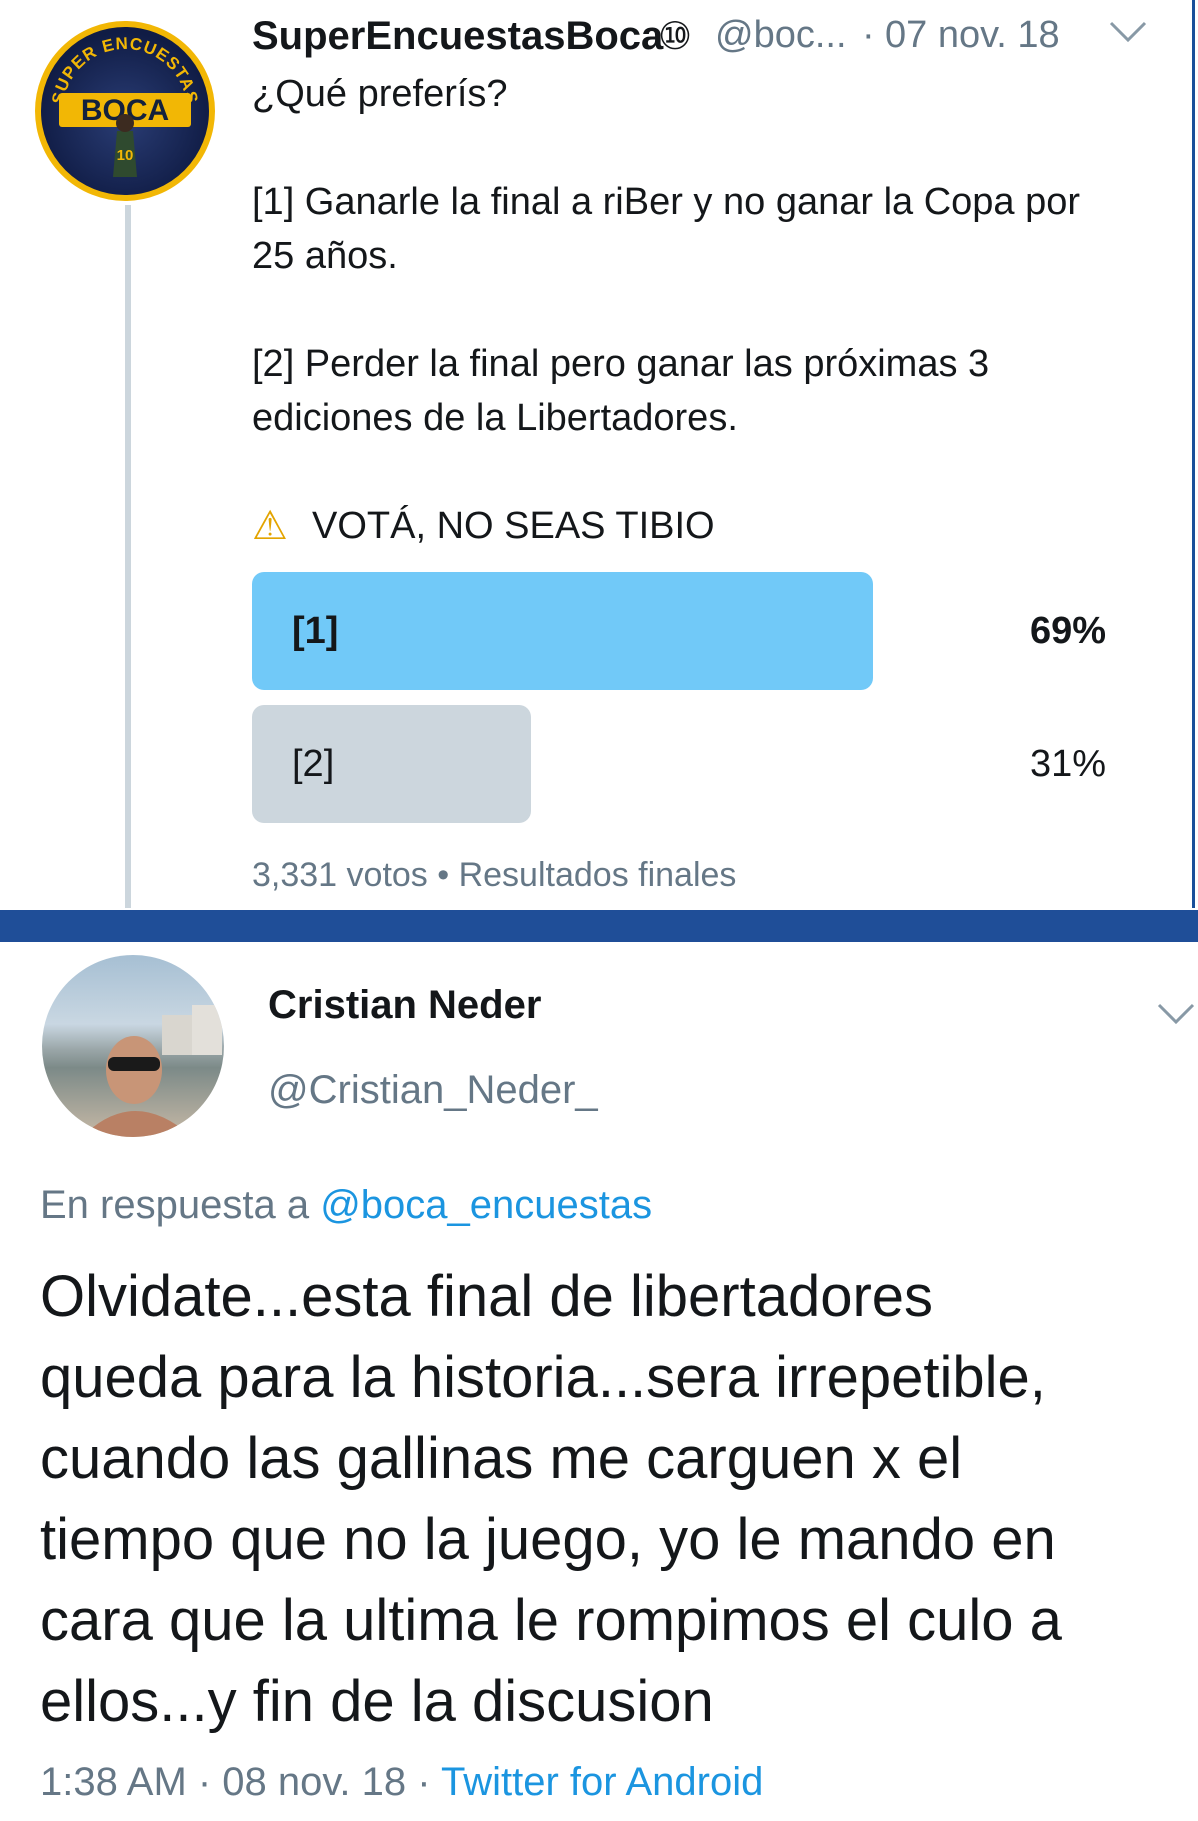 This screenshot has width=1198, height=1821. I want to click on boca-avatar: SUPER ENCUESTAS BOCA 10, so click(125, 111).